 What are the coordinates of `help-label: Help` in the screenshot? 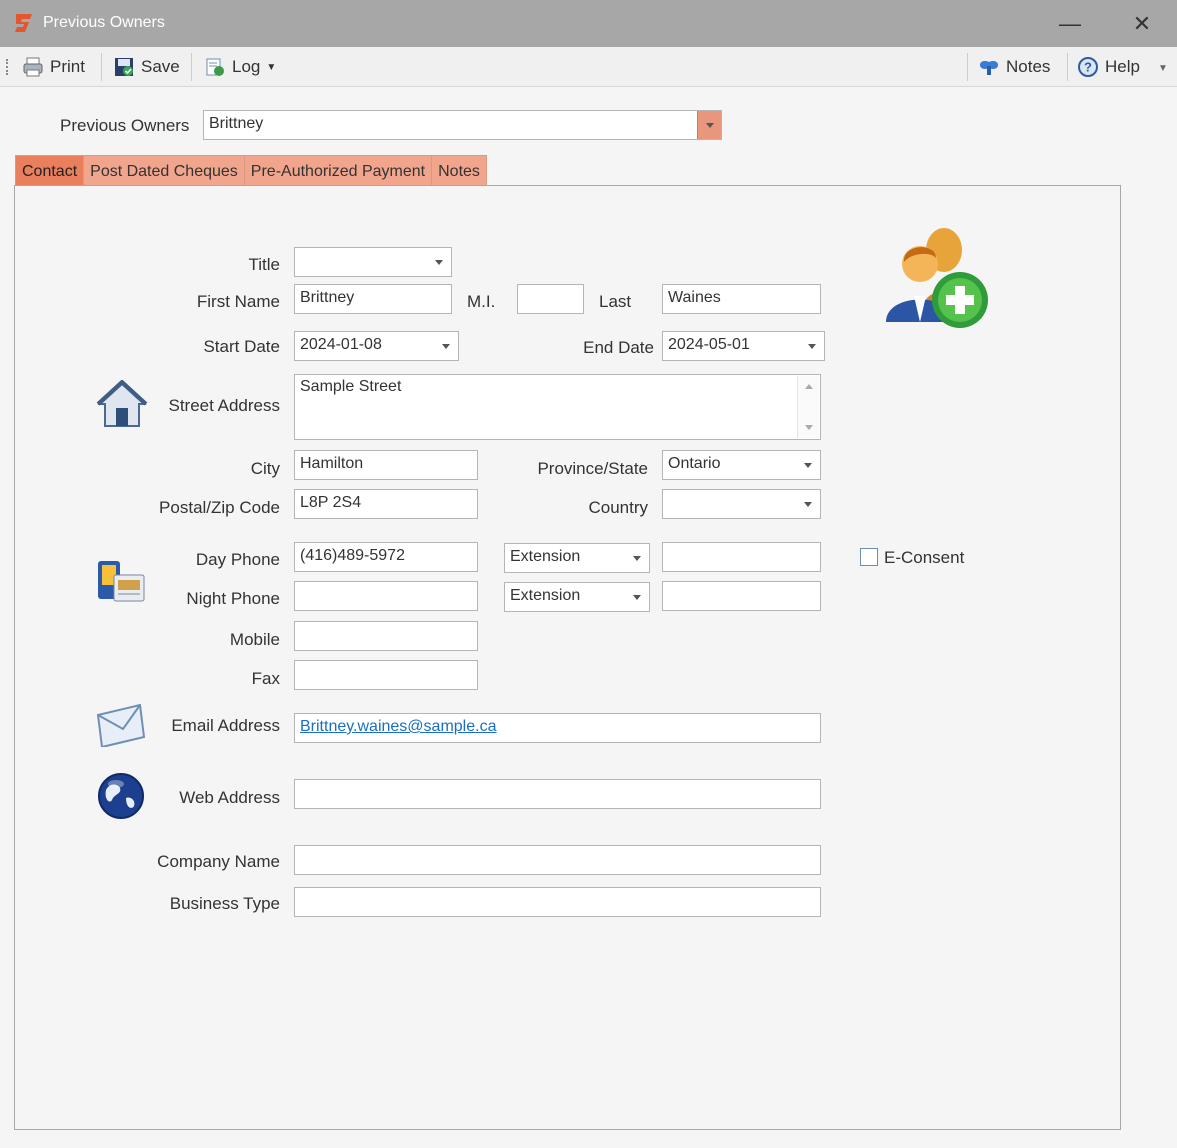 It's located at (1122, 66).